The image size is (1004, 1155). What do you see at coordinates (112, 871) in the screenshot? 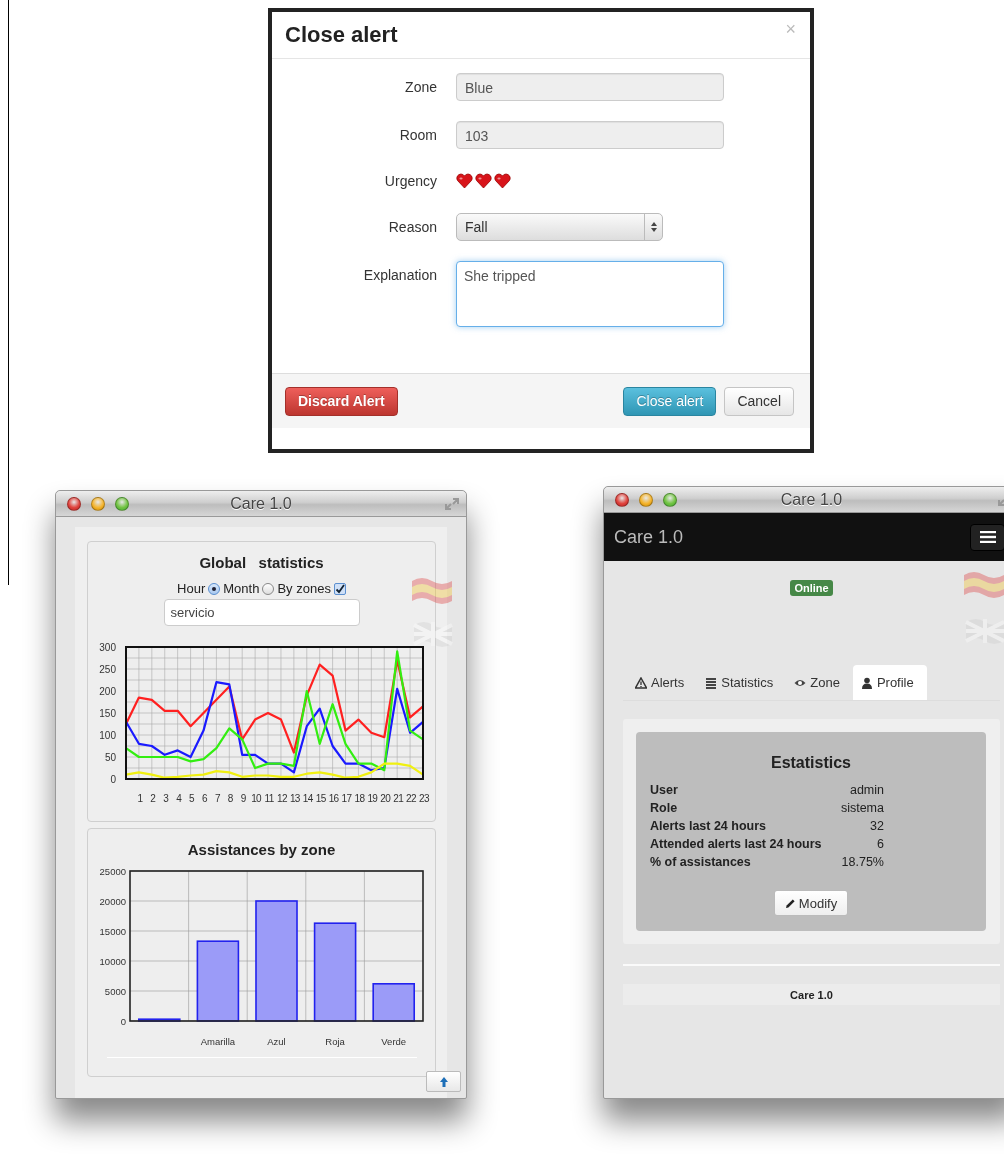
I see `tick-label: 25000` at bounding box center [112, 871].